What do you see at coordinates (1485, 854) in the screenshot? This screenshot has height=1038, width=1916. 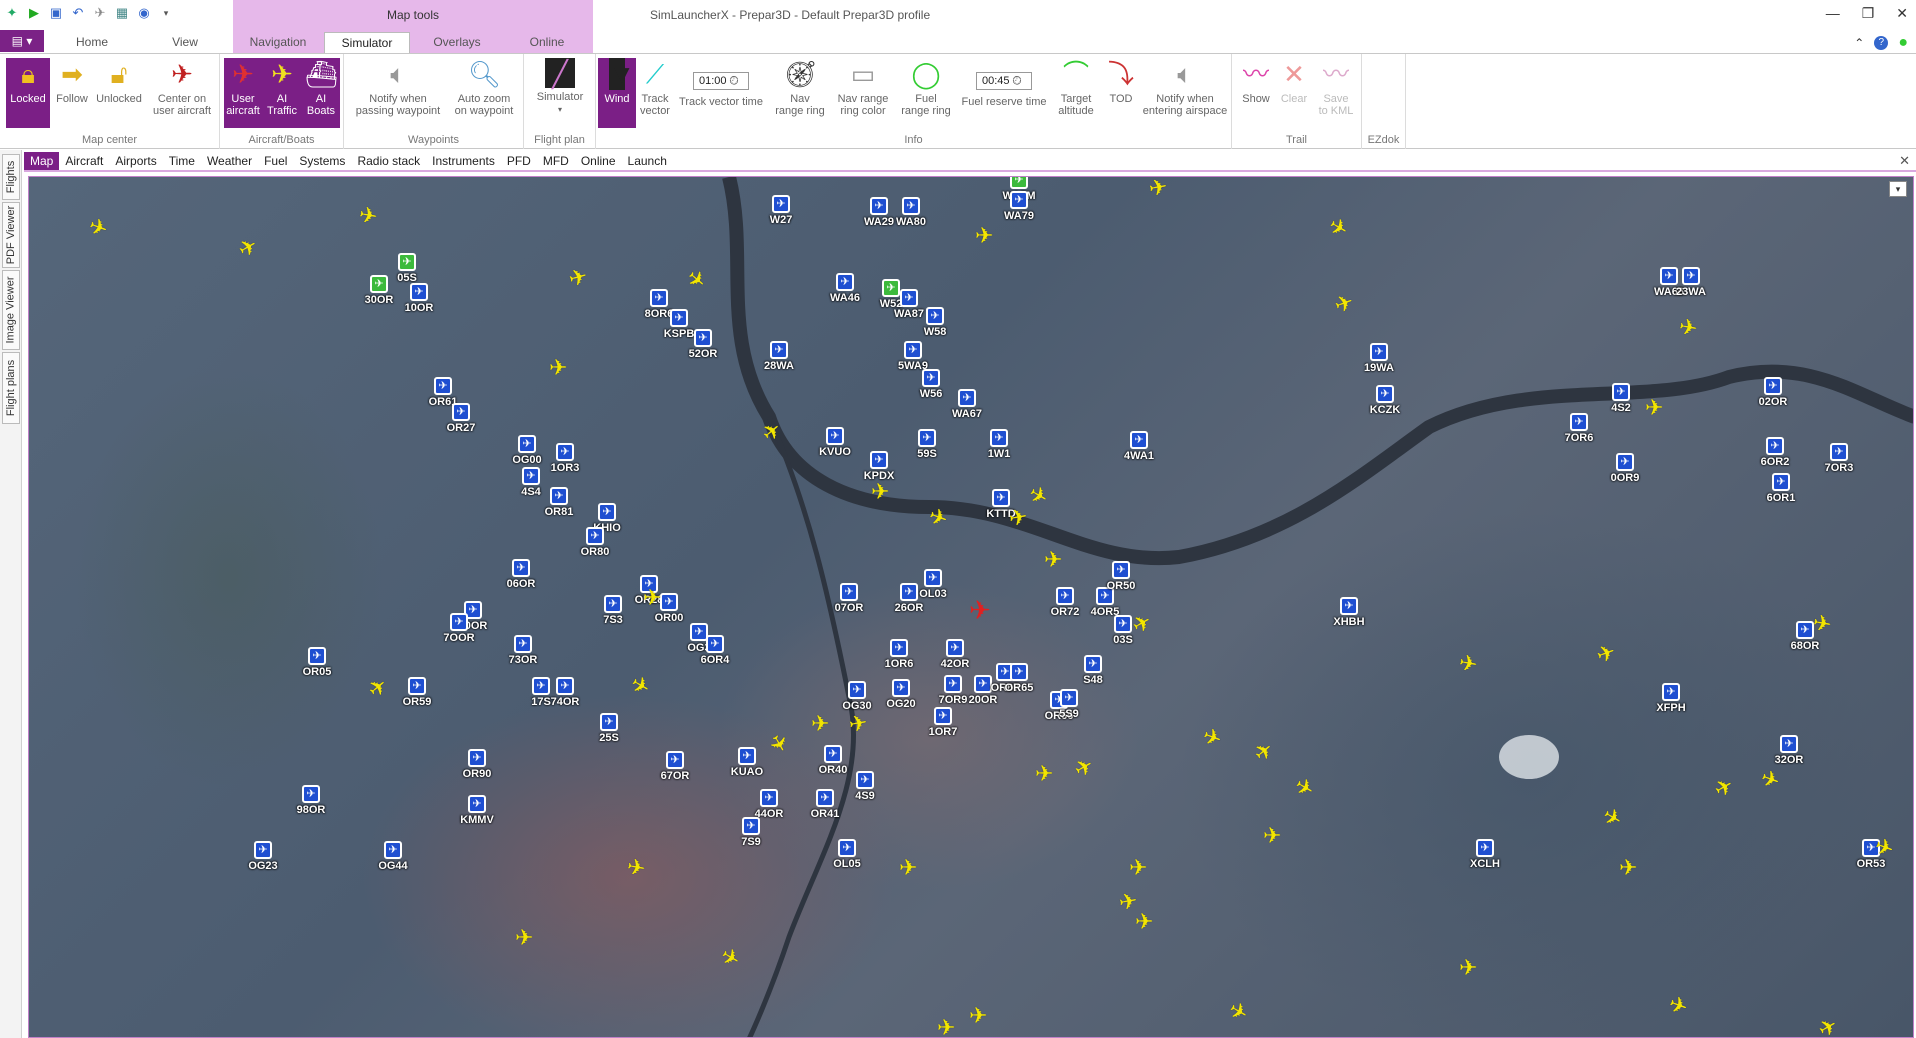 I see `airport-marker: ✈ XCLH` at bounding box center [1485, 854].